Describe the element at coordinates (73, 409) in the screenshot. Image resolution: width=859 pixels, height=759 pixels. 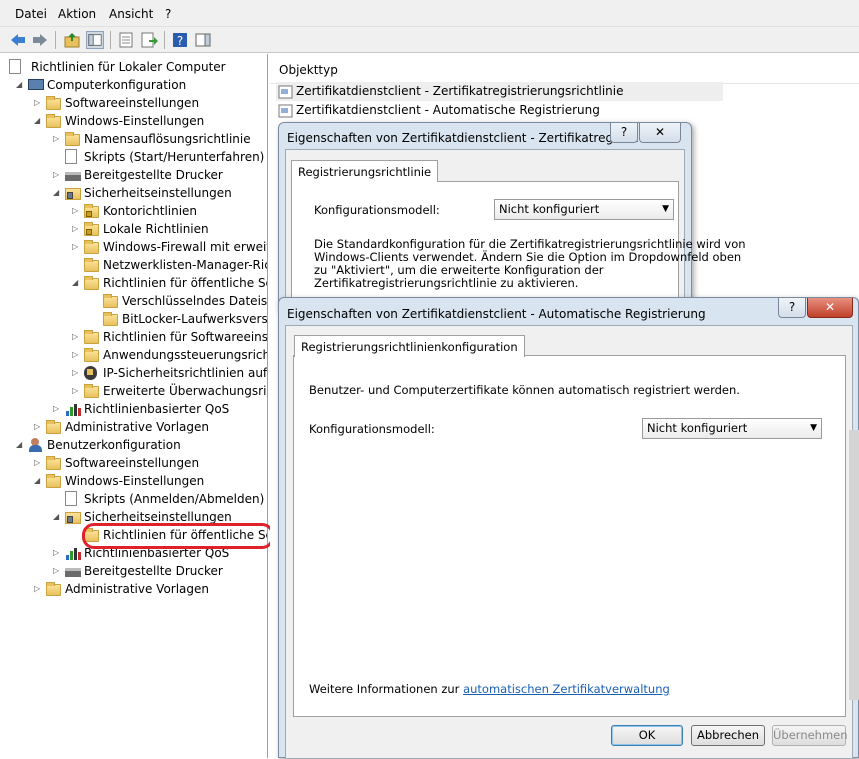
I see `qos-chart-icon` at that location.